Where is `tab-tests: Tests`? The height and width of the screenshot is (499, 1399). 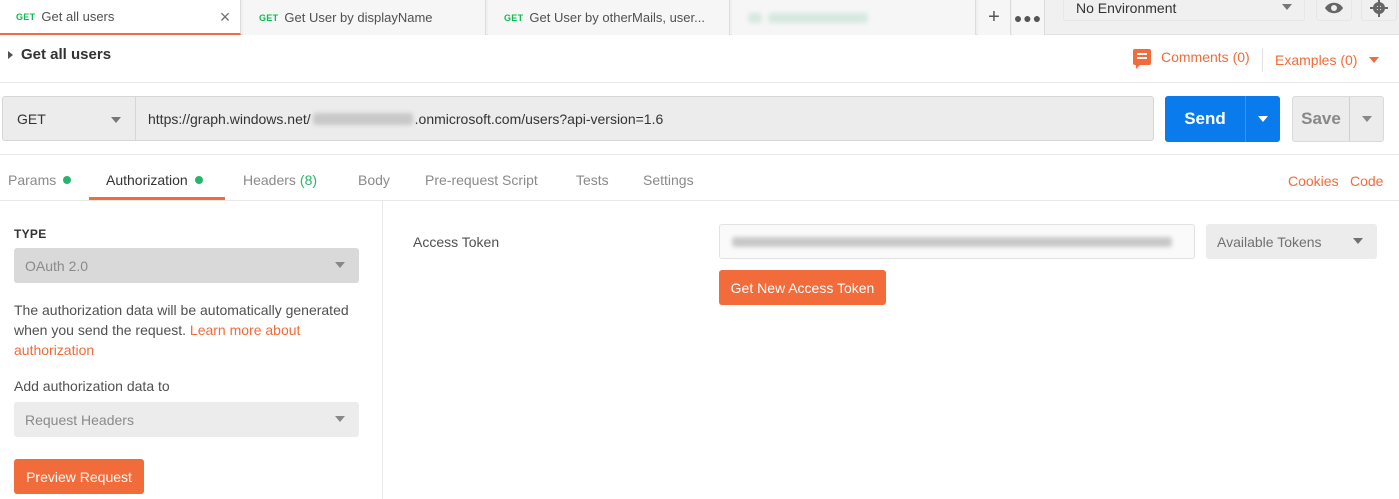 tab-tests: Tests is located at coordinates (592, 180).